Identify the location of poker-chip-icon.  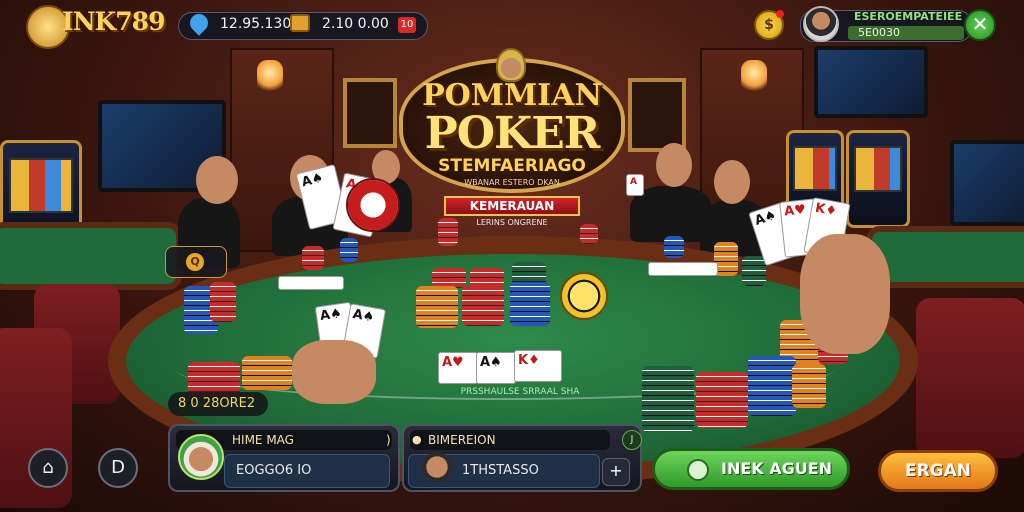
(373, 205).